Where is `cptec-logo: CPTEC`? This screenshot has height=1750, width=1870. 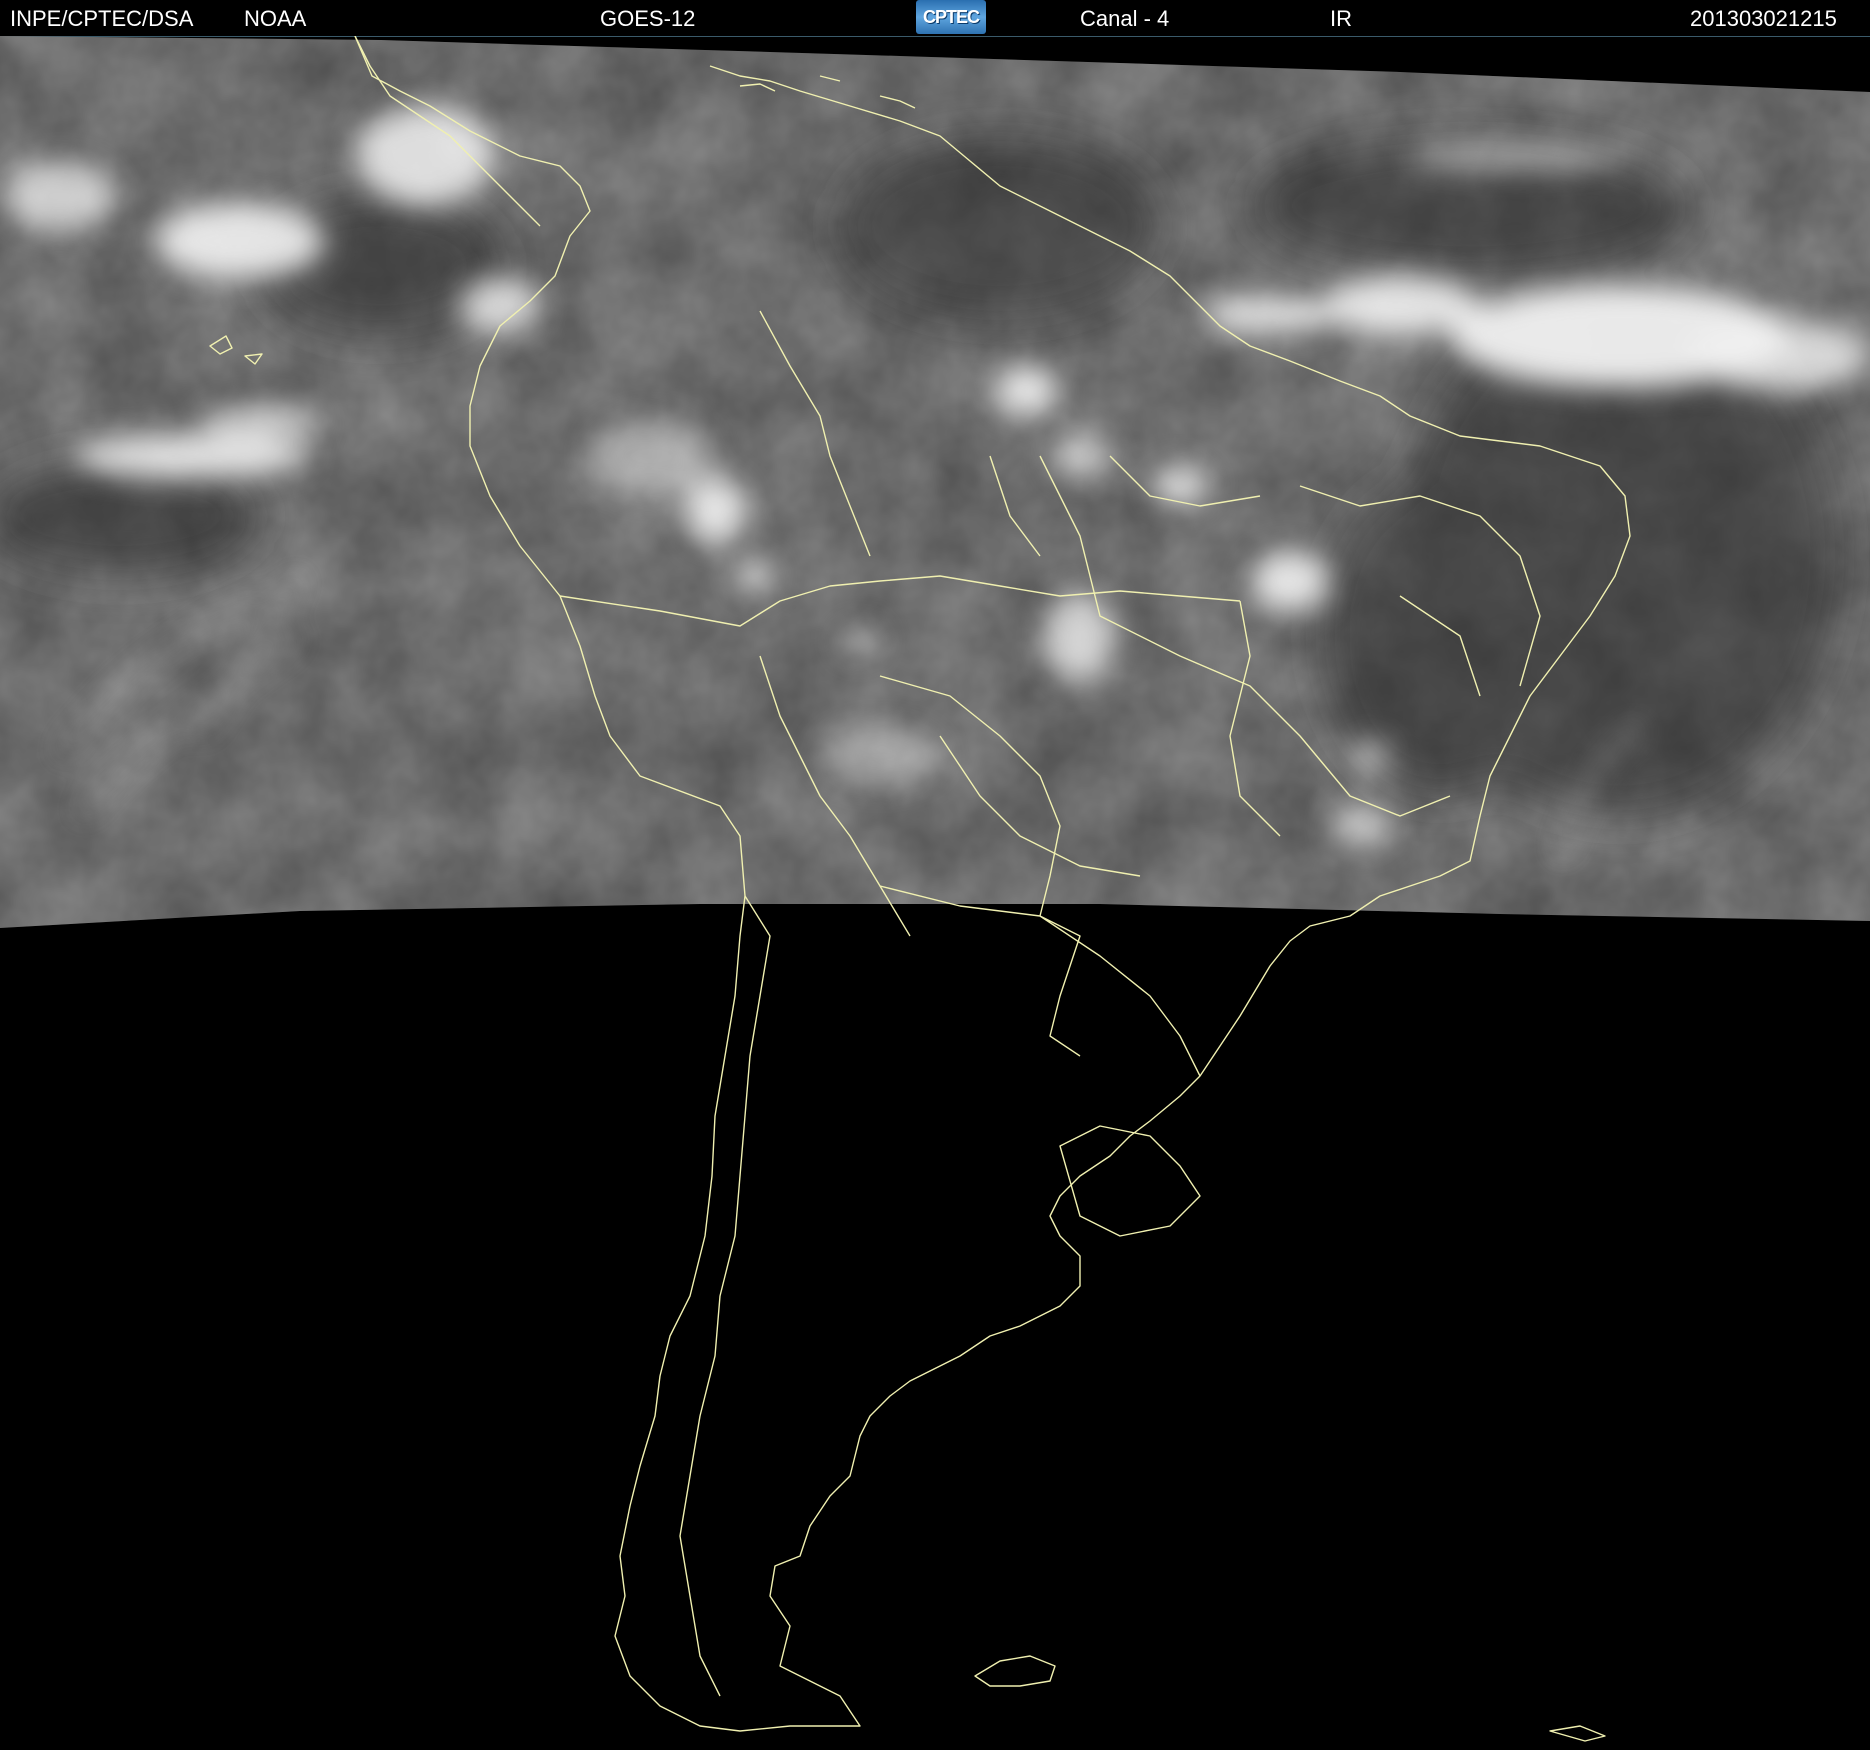
cptec-logo: CPTEC is located at coordinates (951, 17).